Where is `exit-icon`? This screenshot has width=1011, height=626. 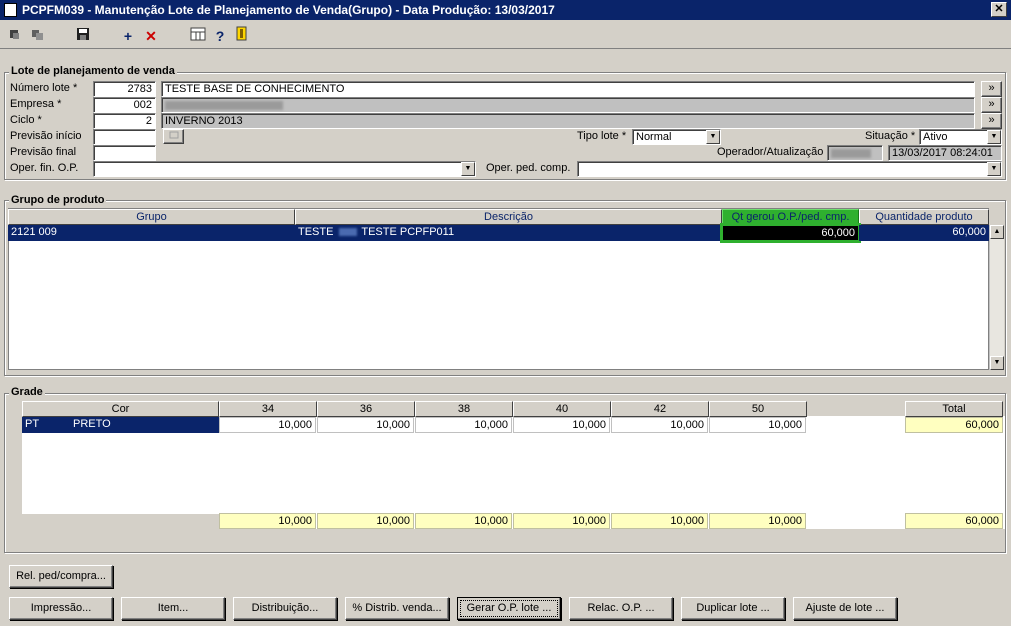
exit-icon is located at coordinates (242, 36).